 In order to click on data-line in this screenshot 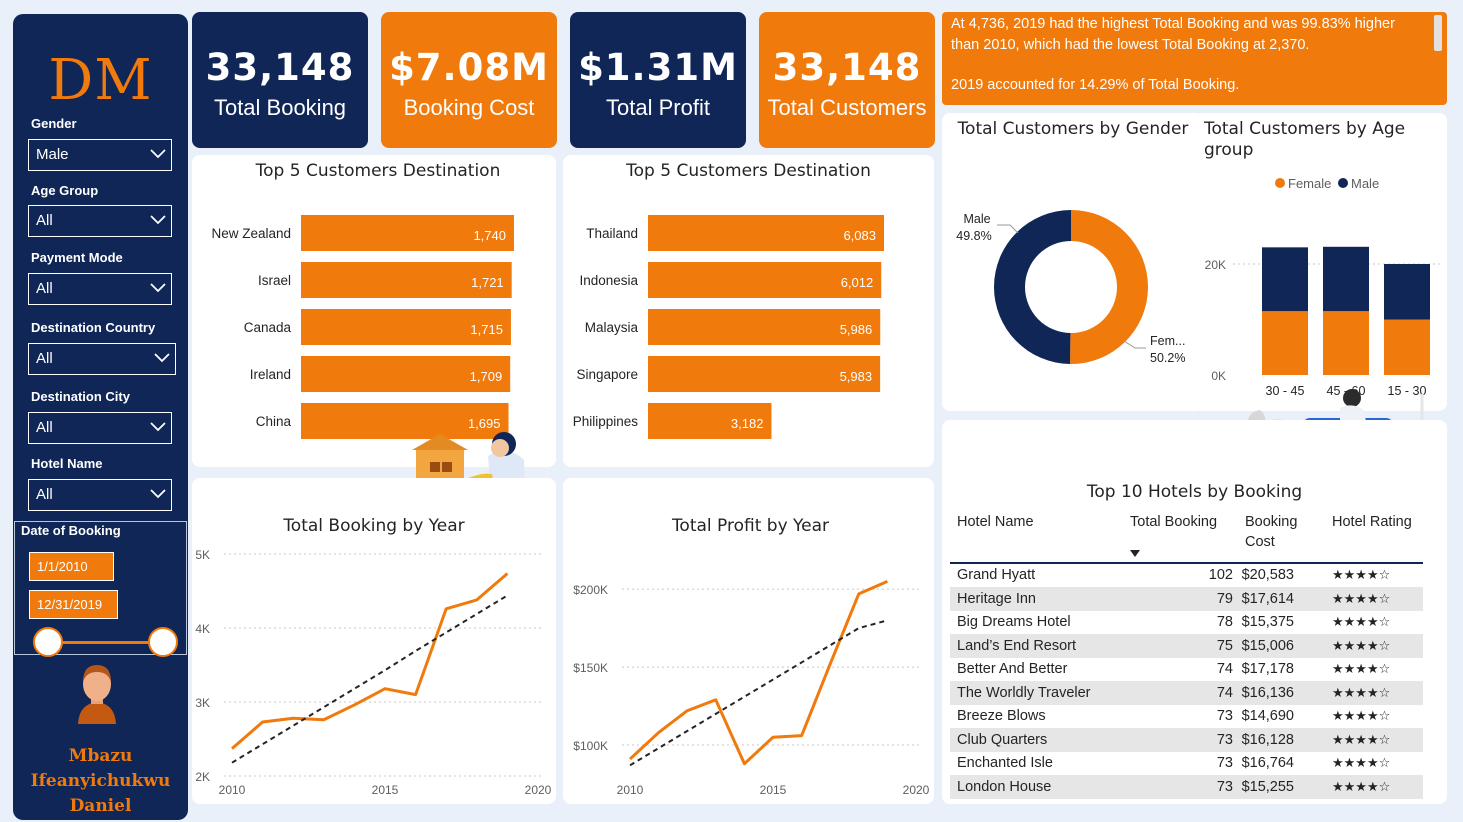, I will do `click(758, 673)`.